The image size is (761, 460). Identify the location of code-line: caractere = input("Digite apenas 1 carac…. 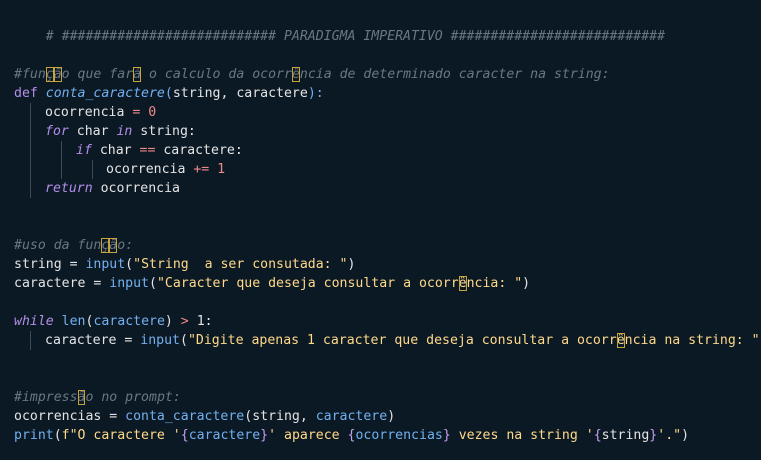
(387, 340).